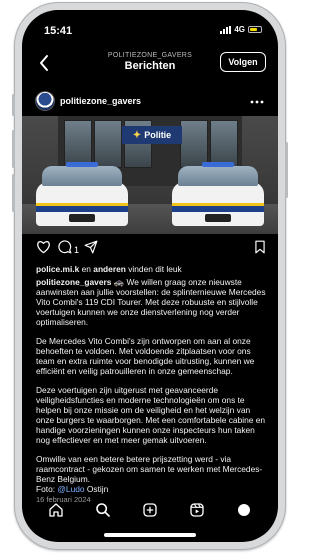 This screenshot has width=320, height=553. I want to click on home-indicator, so click(150, 535).